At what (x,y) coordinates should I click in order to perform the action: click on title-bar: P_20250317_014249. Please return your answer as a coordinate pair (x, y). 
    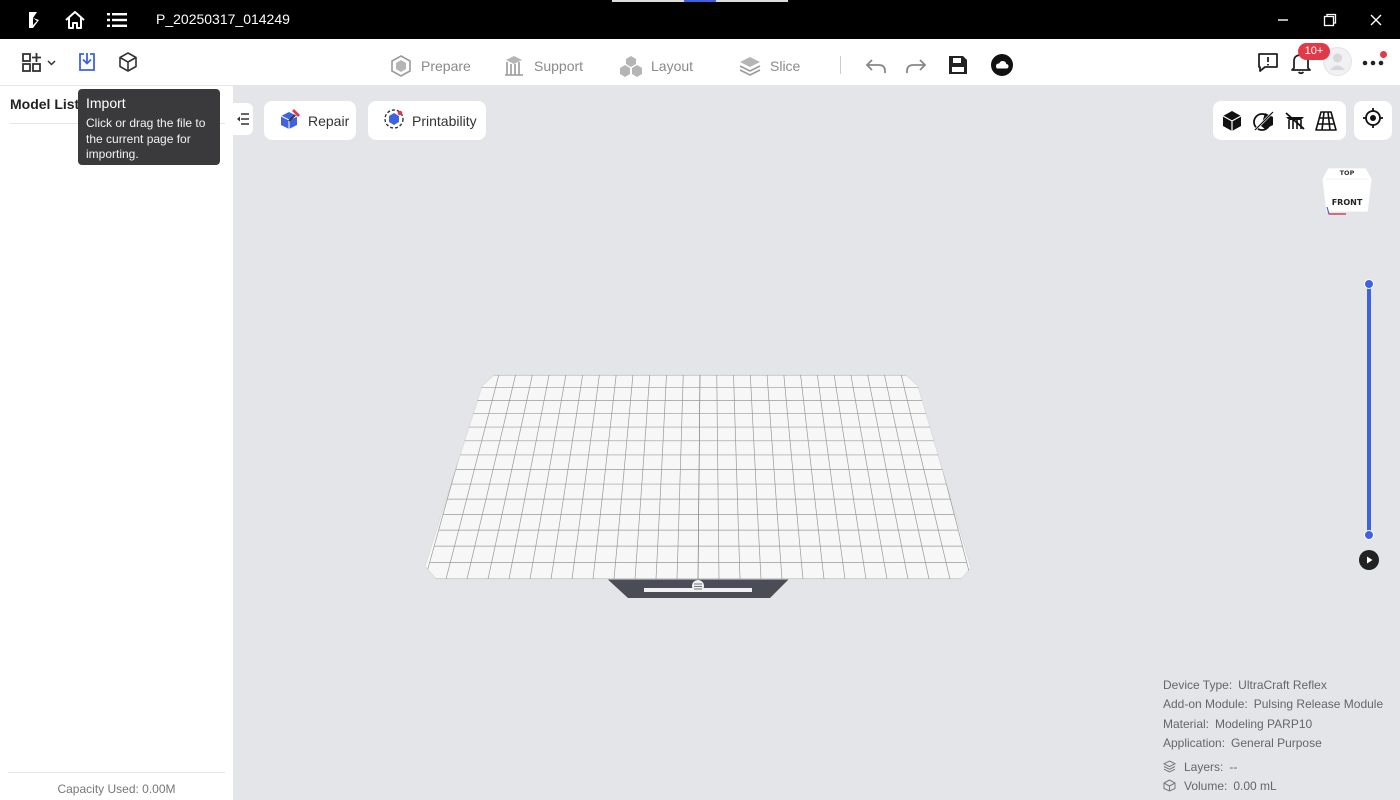
    Looking at the image, I should click on (700, 19).